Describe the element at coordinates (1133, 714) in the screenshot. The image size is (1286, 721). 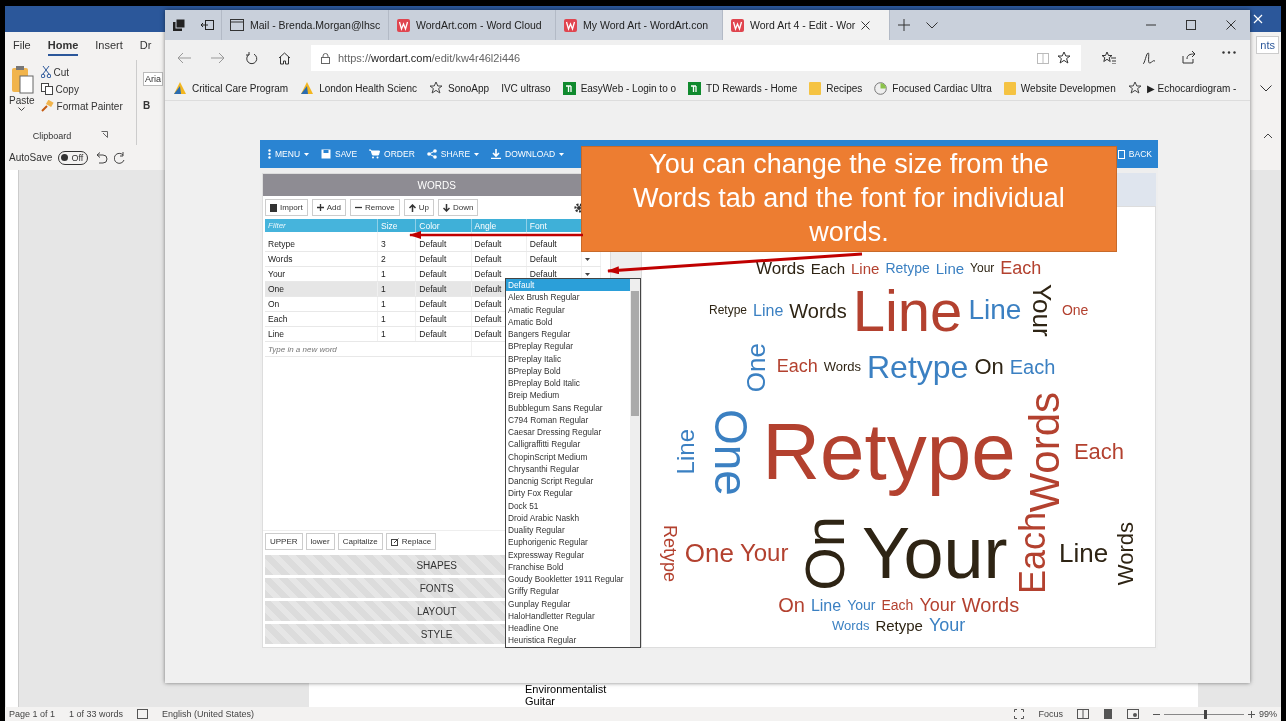
I see `web-layout-icon` at that location.